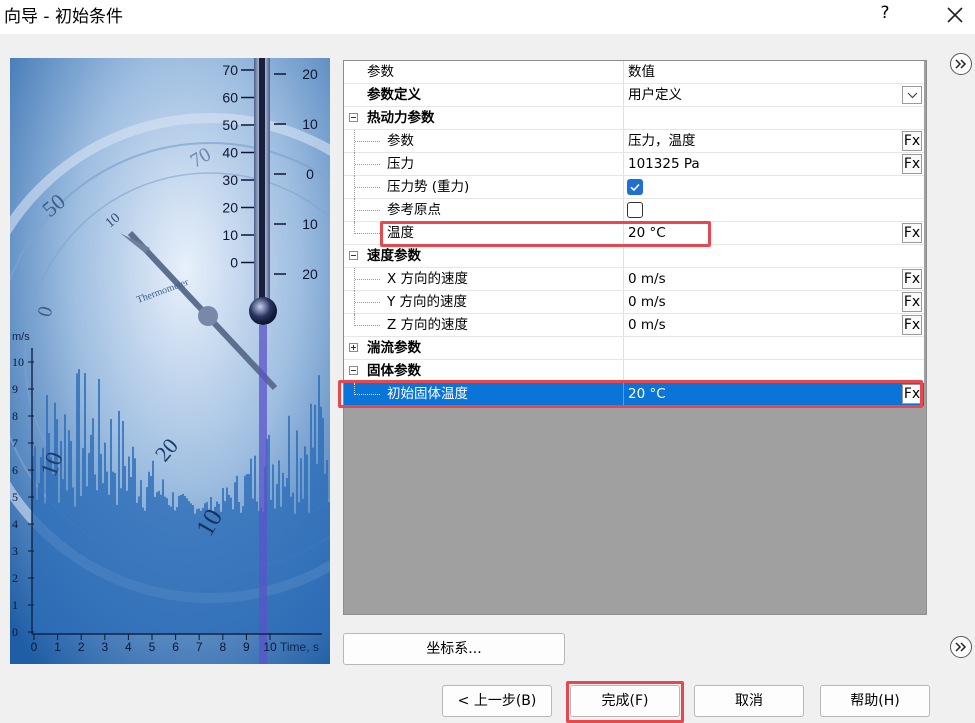 The image size is (975, 723). Describe the element at coordinates (664, 164) in the screenshot. I see `pressure-value: 101325 Pa` at that location.